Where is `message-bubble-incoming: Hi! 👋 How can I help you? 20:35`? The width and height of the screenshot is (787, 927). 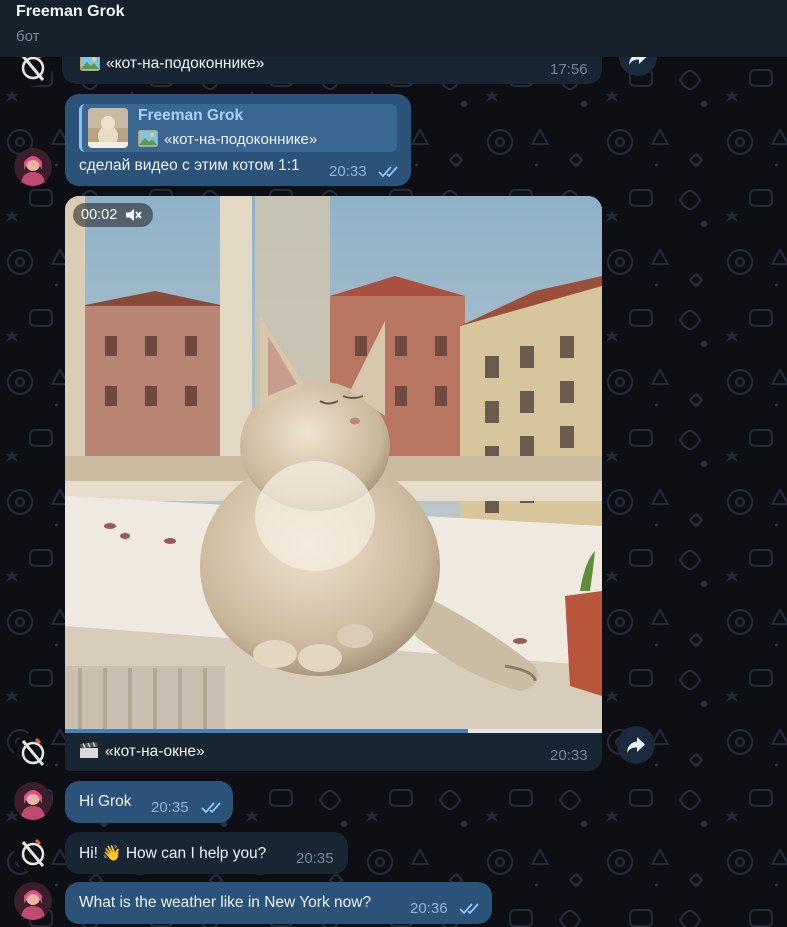 message-bubble-incoming: Hi! 👋 How can I help you? 20:35 is located at coordinates (206, 853).